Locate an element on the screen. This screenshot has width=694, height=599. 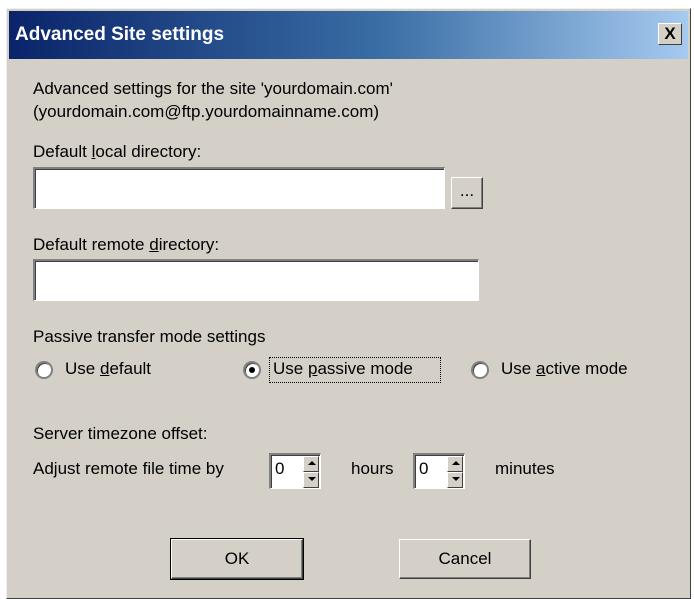
radio-use-passive-mode-label-post: assive mode is located at coordinates (365, 368).